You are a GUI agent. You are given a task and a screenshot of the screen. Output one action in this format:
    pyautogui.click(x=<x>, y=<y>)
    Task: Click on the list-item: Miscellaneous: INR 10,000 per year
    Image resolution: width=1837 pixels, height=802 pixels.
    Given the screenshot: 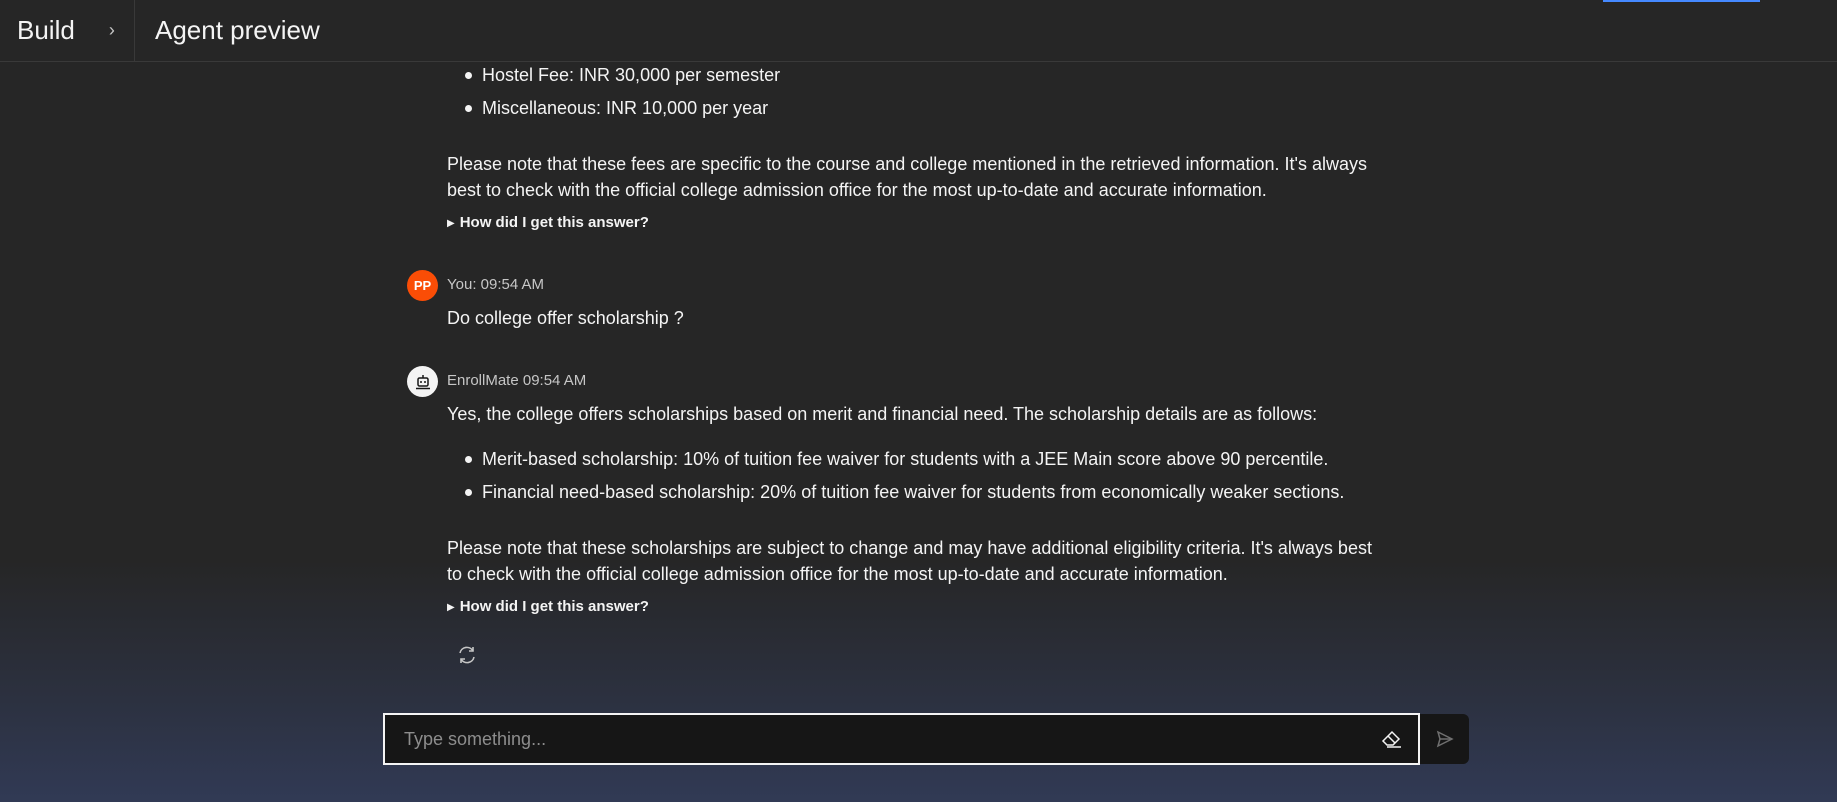 What is the action you would take?
    pyautogui.click(x=613, y=111)
    